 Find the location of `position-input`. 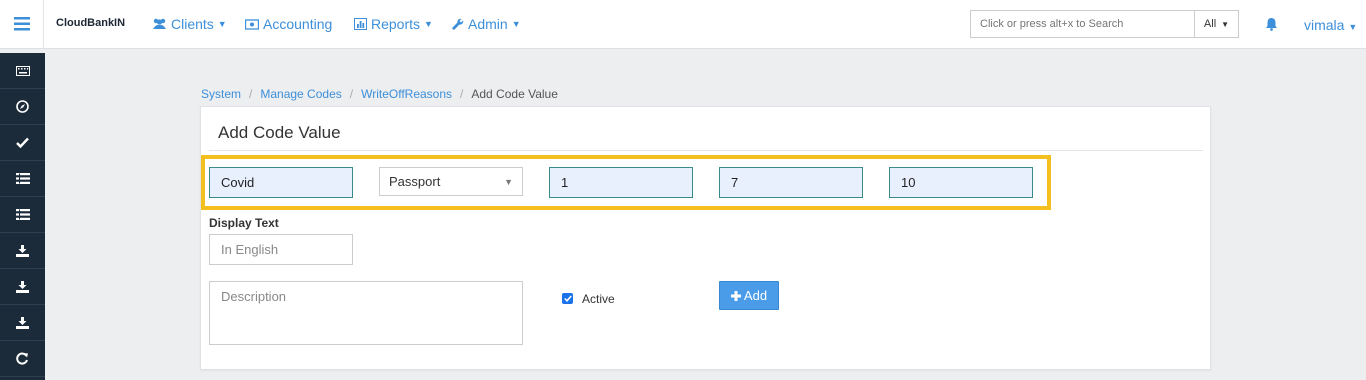

position-input is located at coordinates (621, 182).